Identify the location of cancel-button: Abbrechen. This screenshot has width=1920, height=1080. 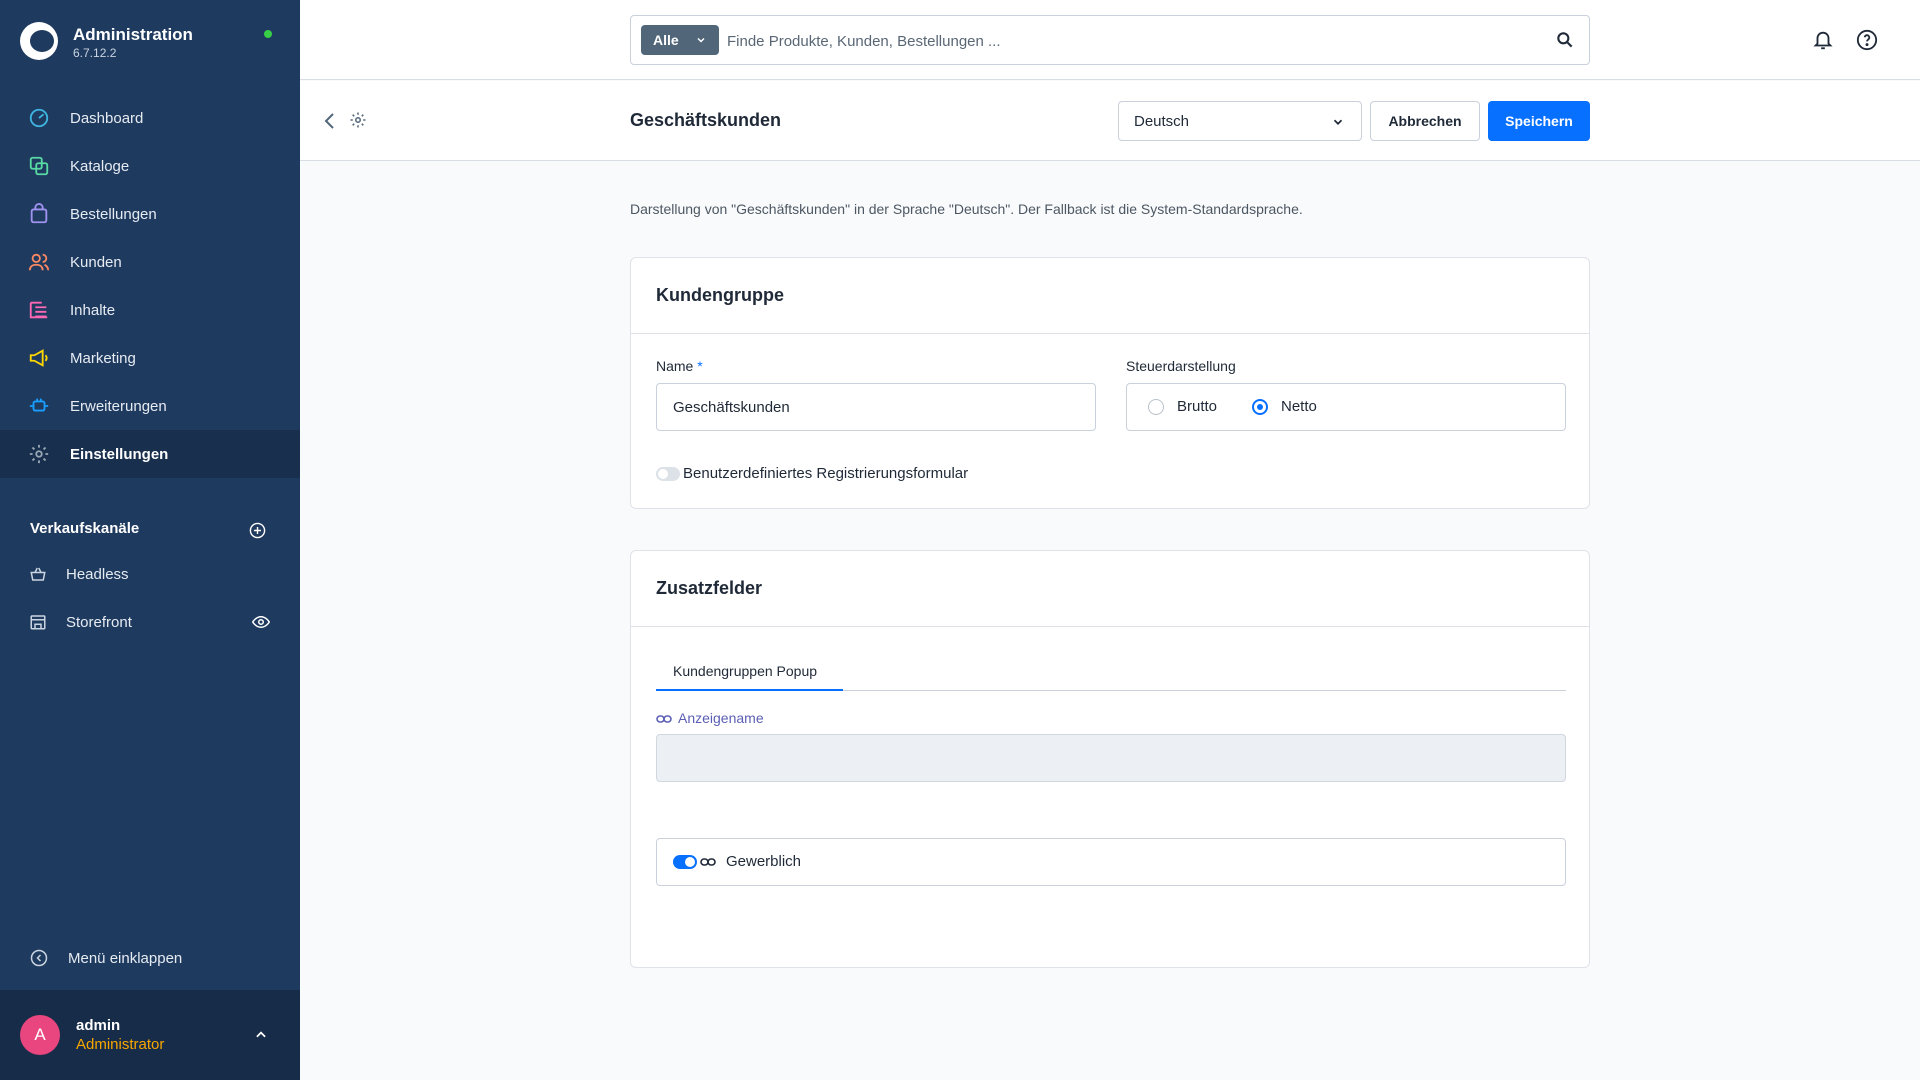
(1425, 121).